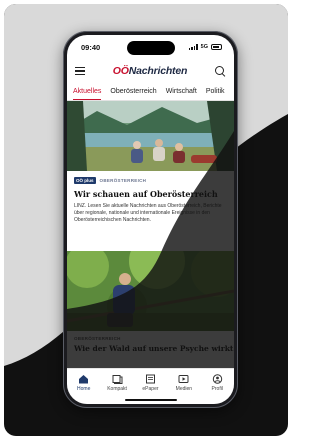 Image resolution: width=320 pixels, height=440 pixels. Describe the element at coordinates (158, 71) in the screenshot. I see `logo-suffix: Nachrichten` at that location.